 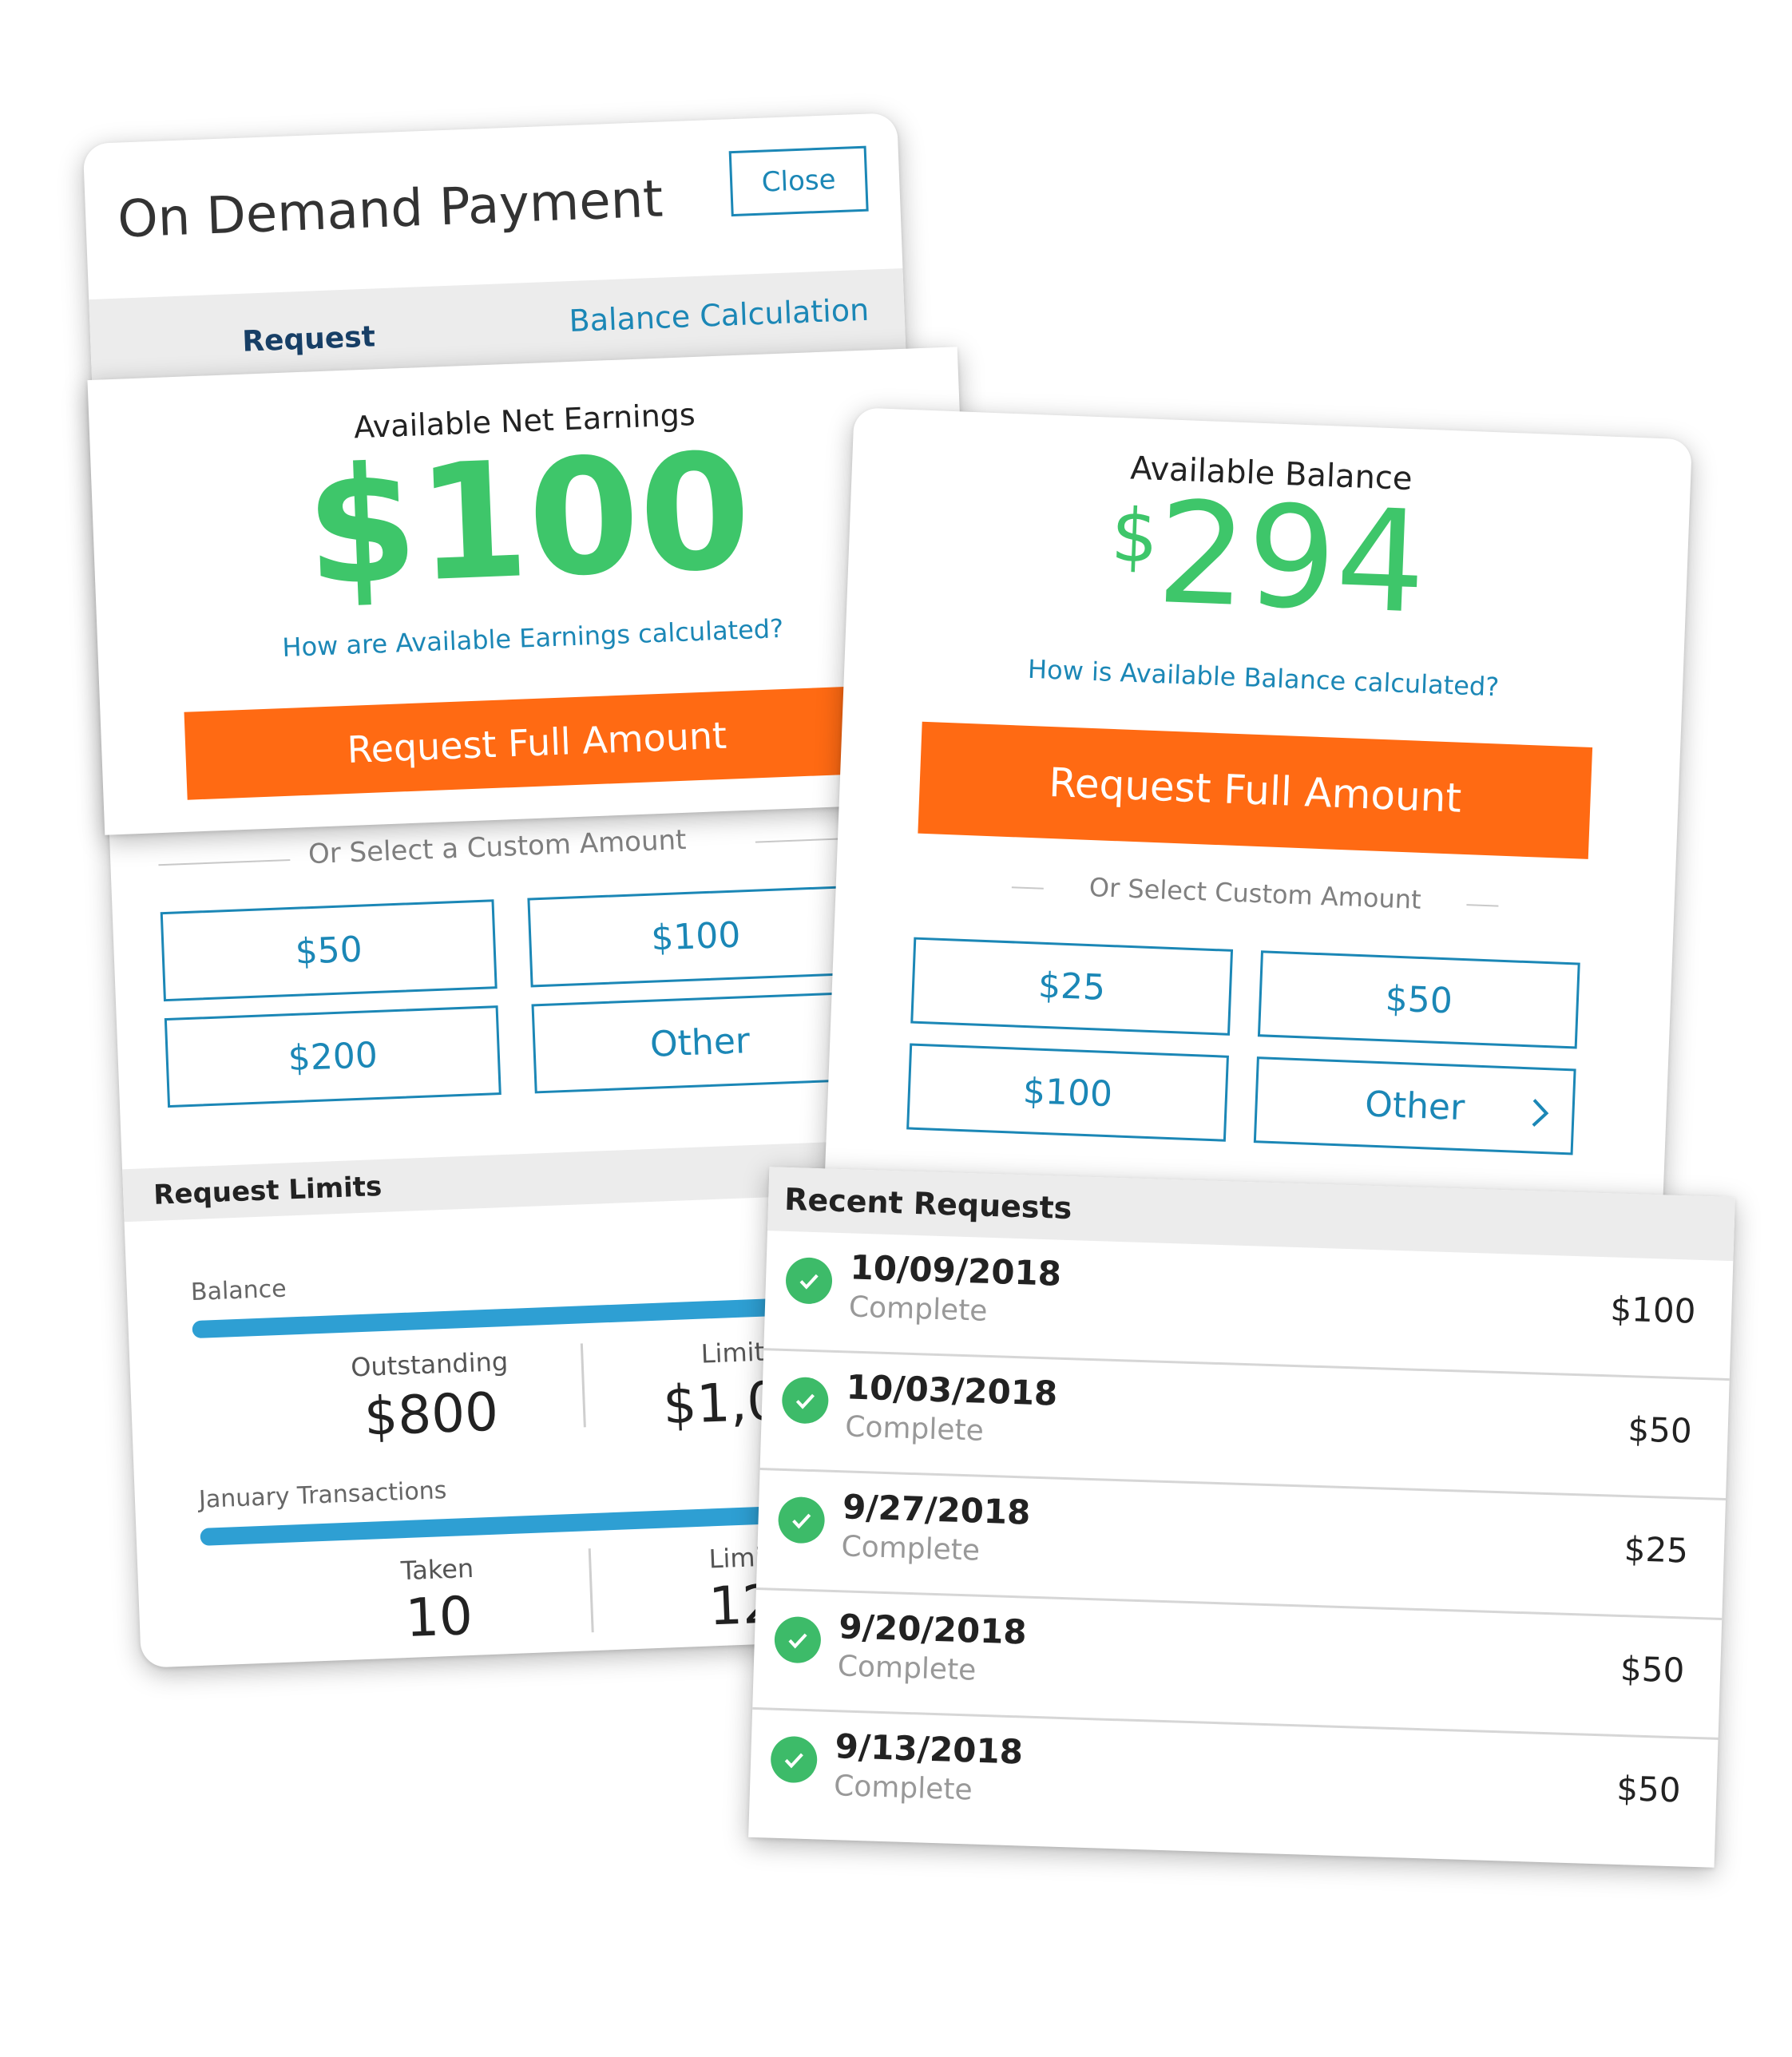 What do you see at coordinates (224, 862) in the screenshot?
I see `divider-left` at bounding box center [224, 862].